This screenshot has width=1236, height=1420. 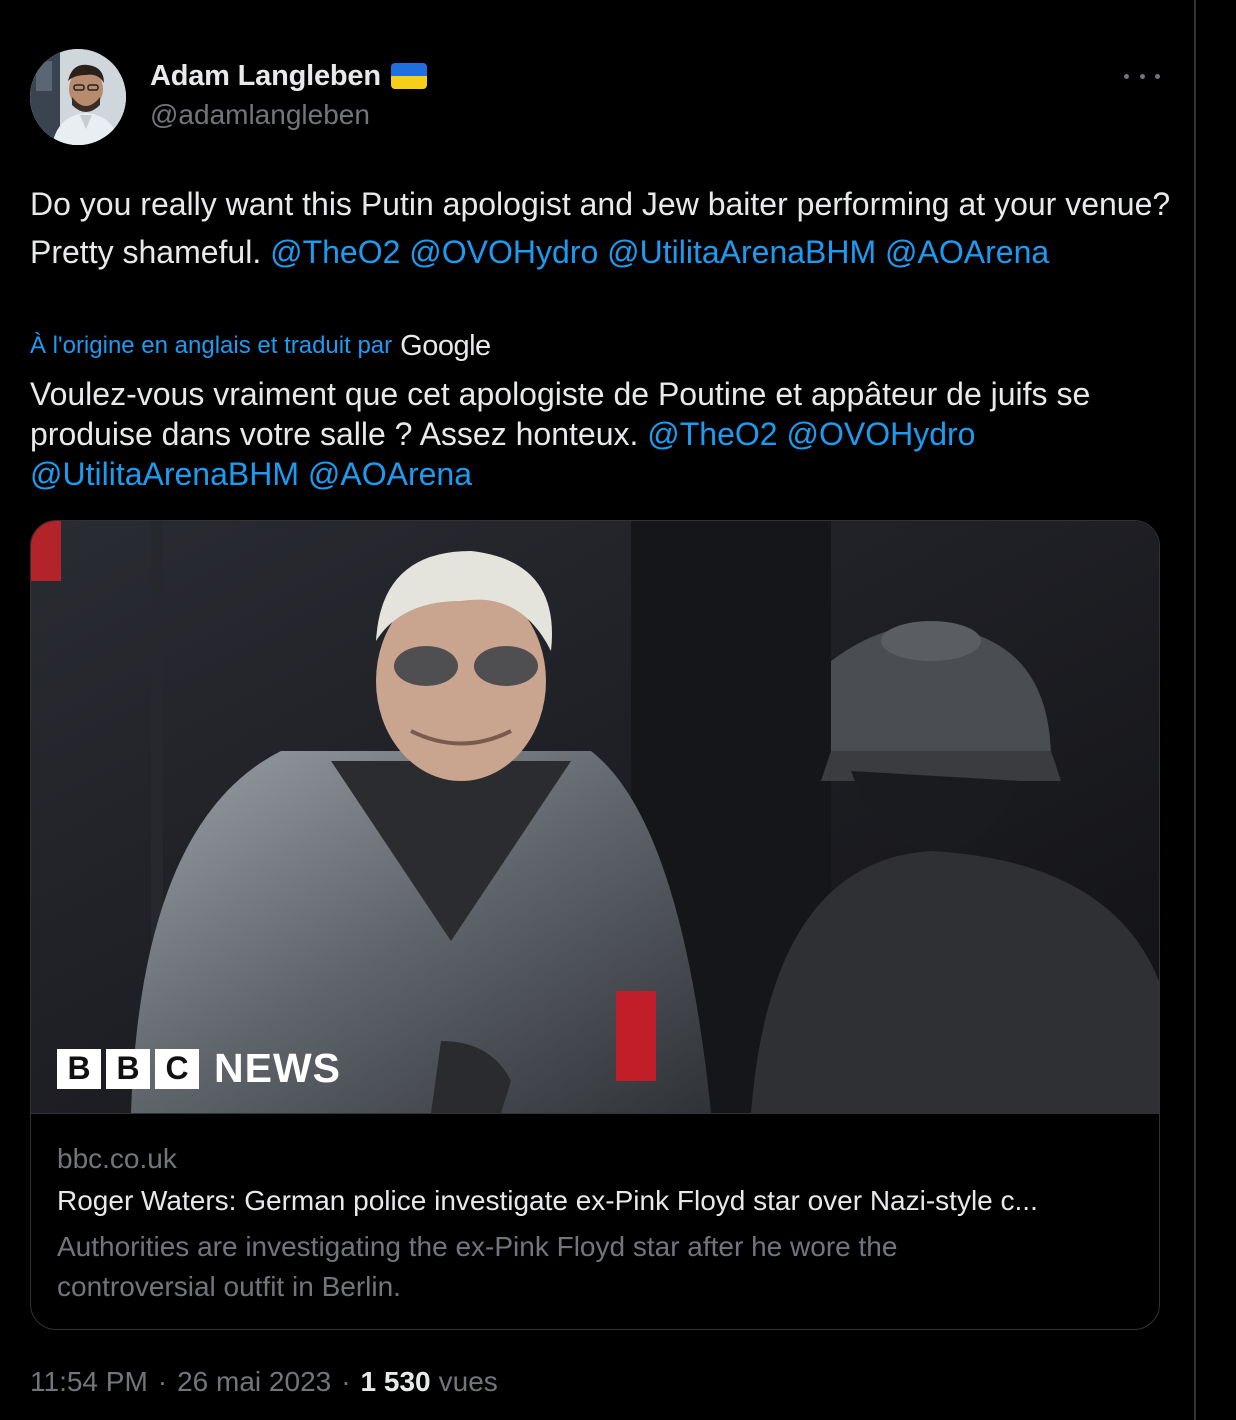 What do you see at coordinates (503, 252) in the screenshot?
I see `mention-ovohydro: @OVOHydro` at bounding box center [503, 252].